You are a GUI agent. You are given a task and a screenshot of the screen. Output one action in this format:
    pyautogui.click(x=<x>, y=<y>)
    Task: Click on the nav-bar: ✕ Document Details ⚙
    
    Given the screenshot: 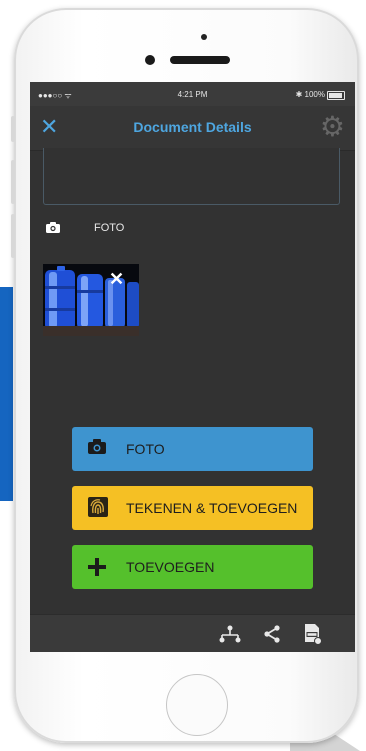 What is the action you would take?
    pyautogui.click(x=192, y=128)
    